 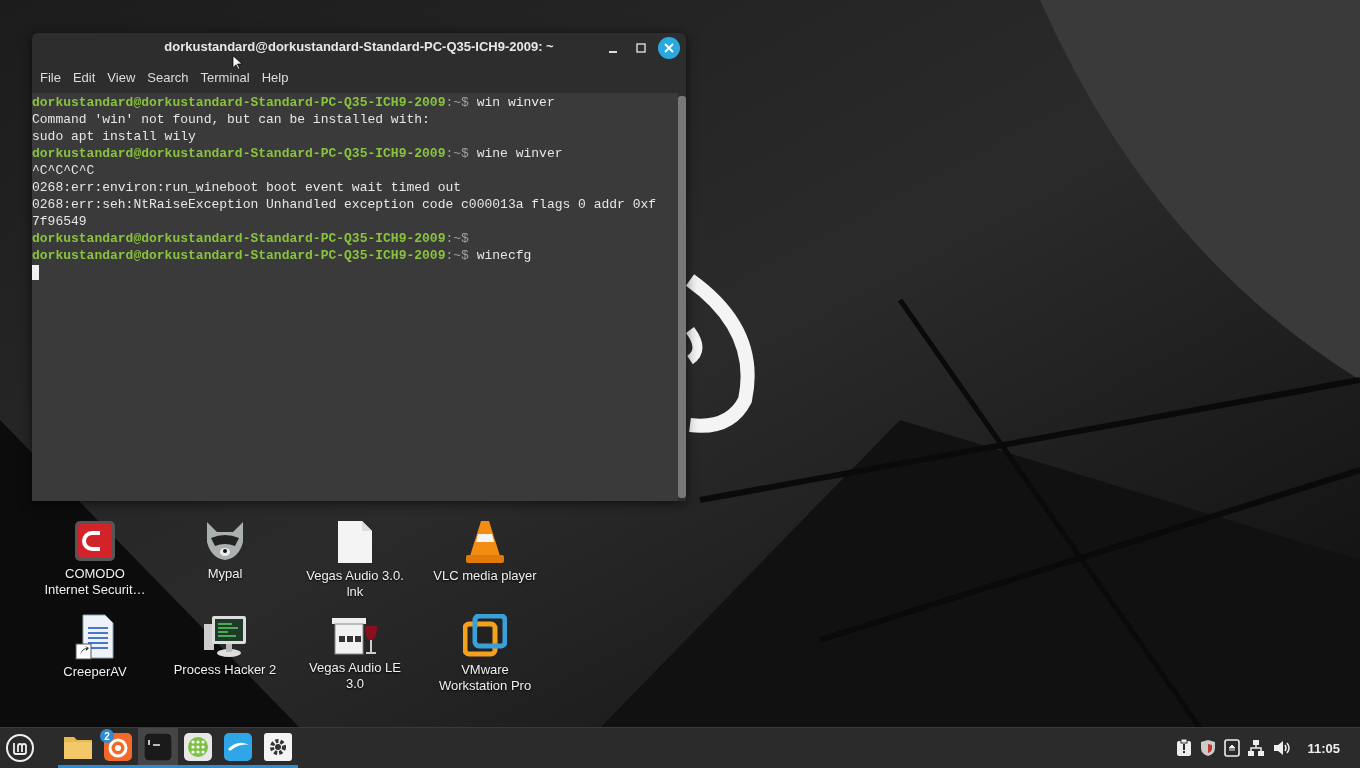 I want to click on menu-item: View, so click(x=121, y=77).